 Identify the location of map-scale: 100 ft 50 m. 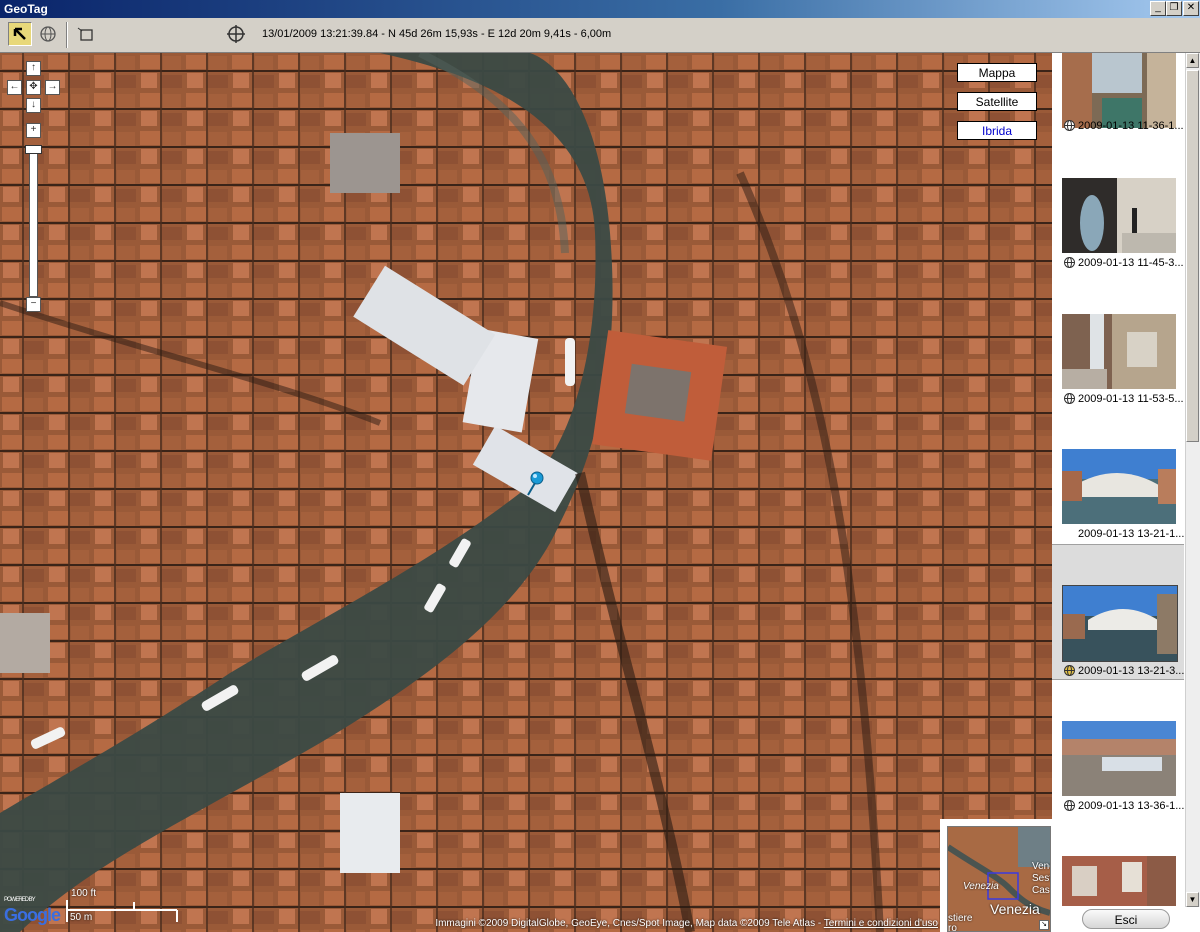
(122, 907).